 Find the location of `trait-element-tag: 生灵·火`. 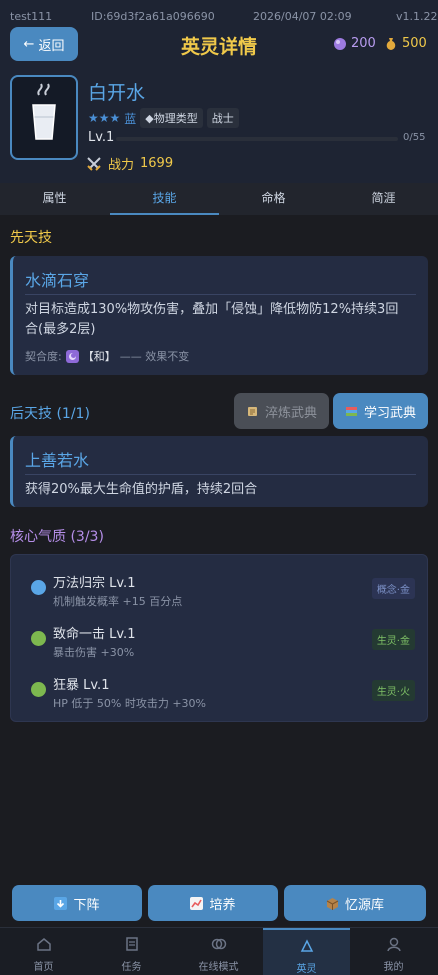

trait-element-tag: 生灵·火 is located at coordinates (393, 690).